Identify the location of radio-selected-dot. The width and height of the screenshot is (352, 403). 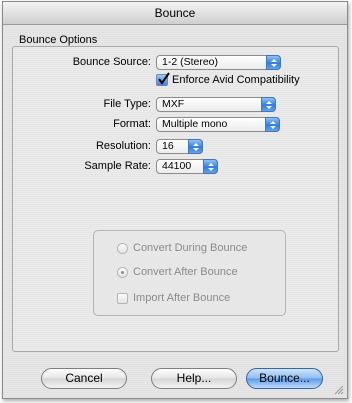
(122, 272).